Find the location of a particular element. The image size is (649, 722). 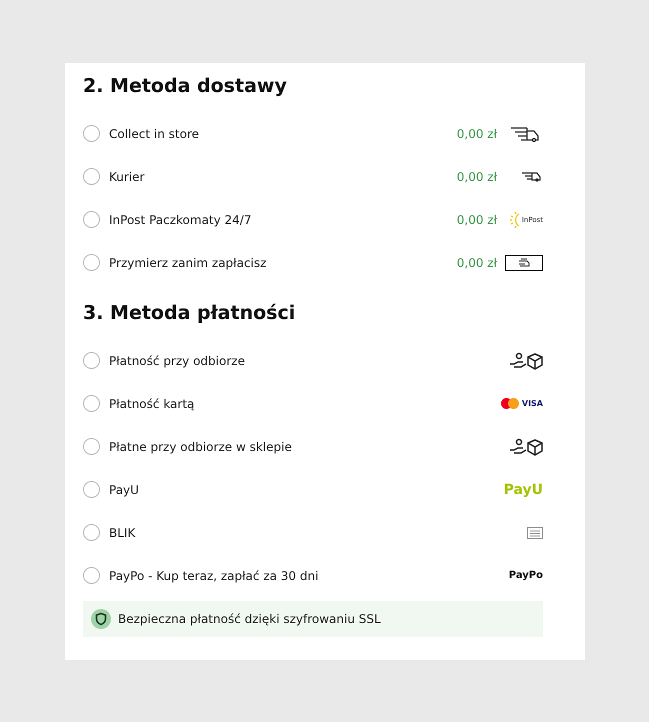

option-label: Przymierz zanim zapłacisz is located at coordinates (188, 263).